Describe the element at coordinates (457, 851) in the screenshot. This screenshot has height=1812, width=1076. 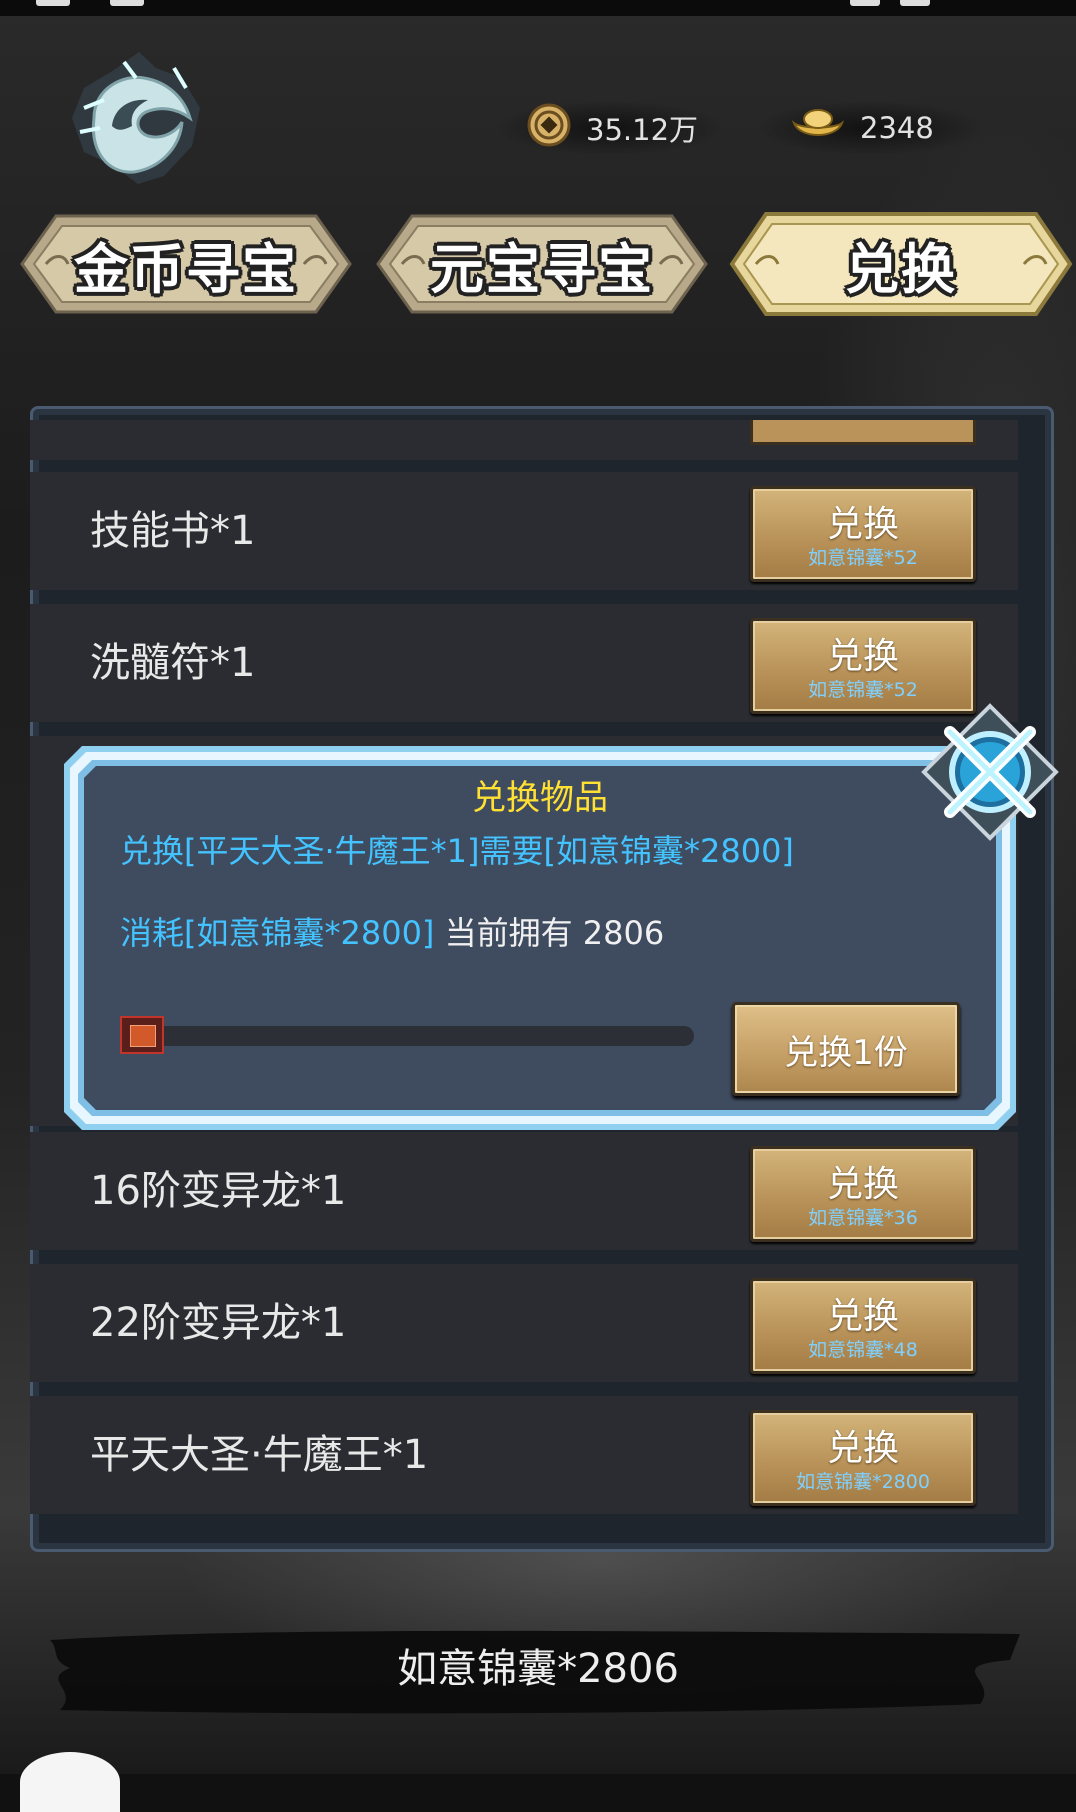
I see `exchange-requirement: 兑换[平天大圣·牛魔王*1]需要[如意锦囊*2800]` at that location.